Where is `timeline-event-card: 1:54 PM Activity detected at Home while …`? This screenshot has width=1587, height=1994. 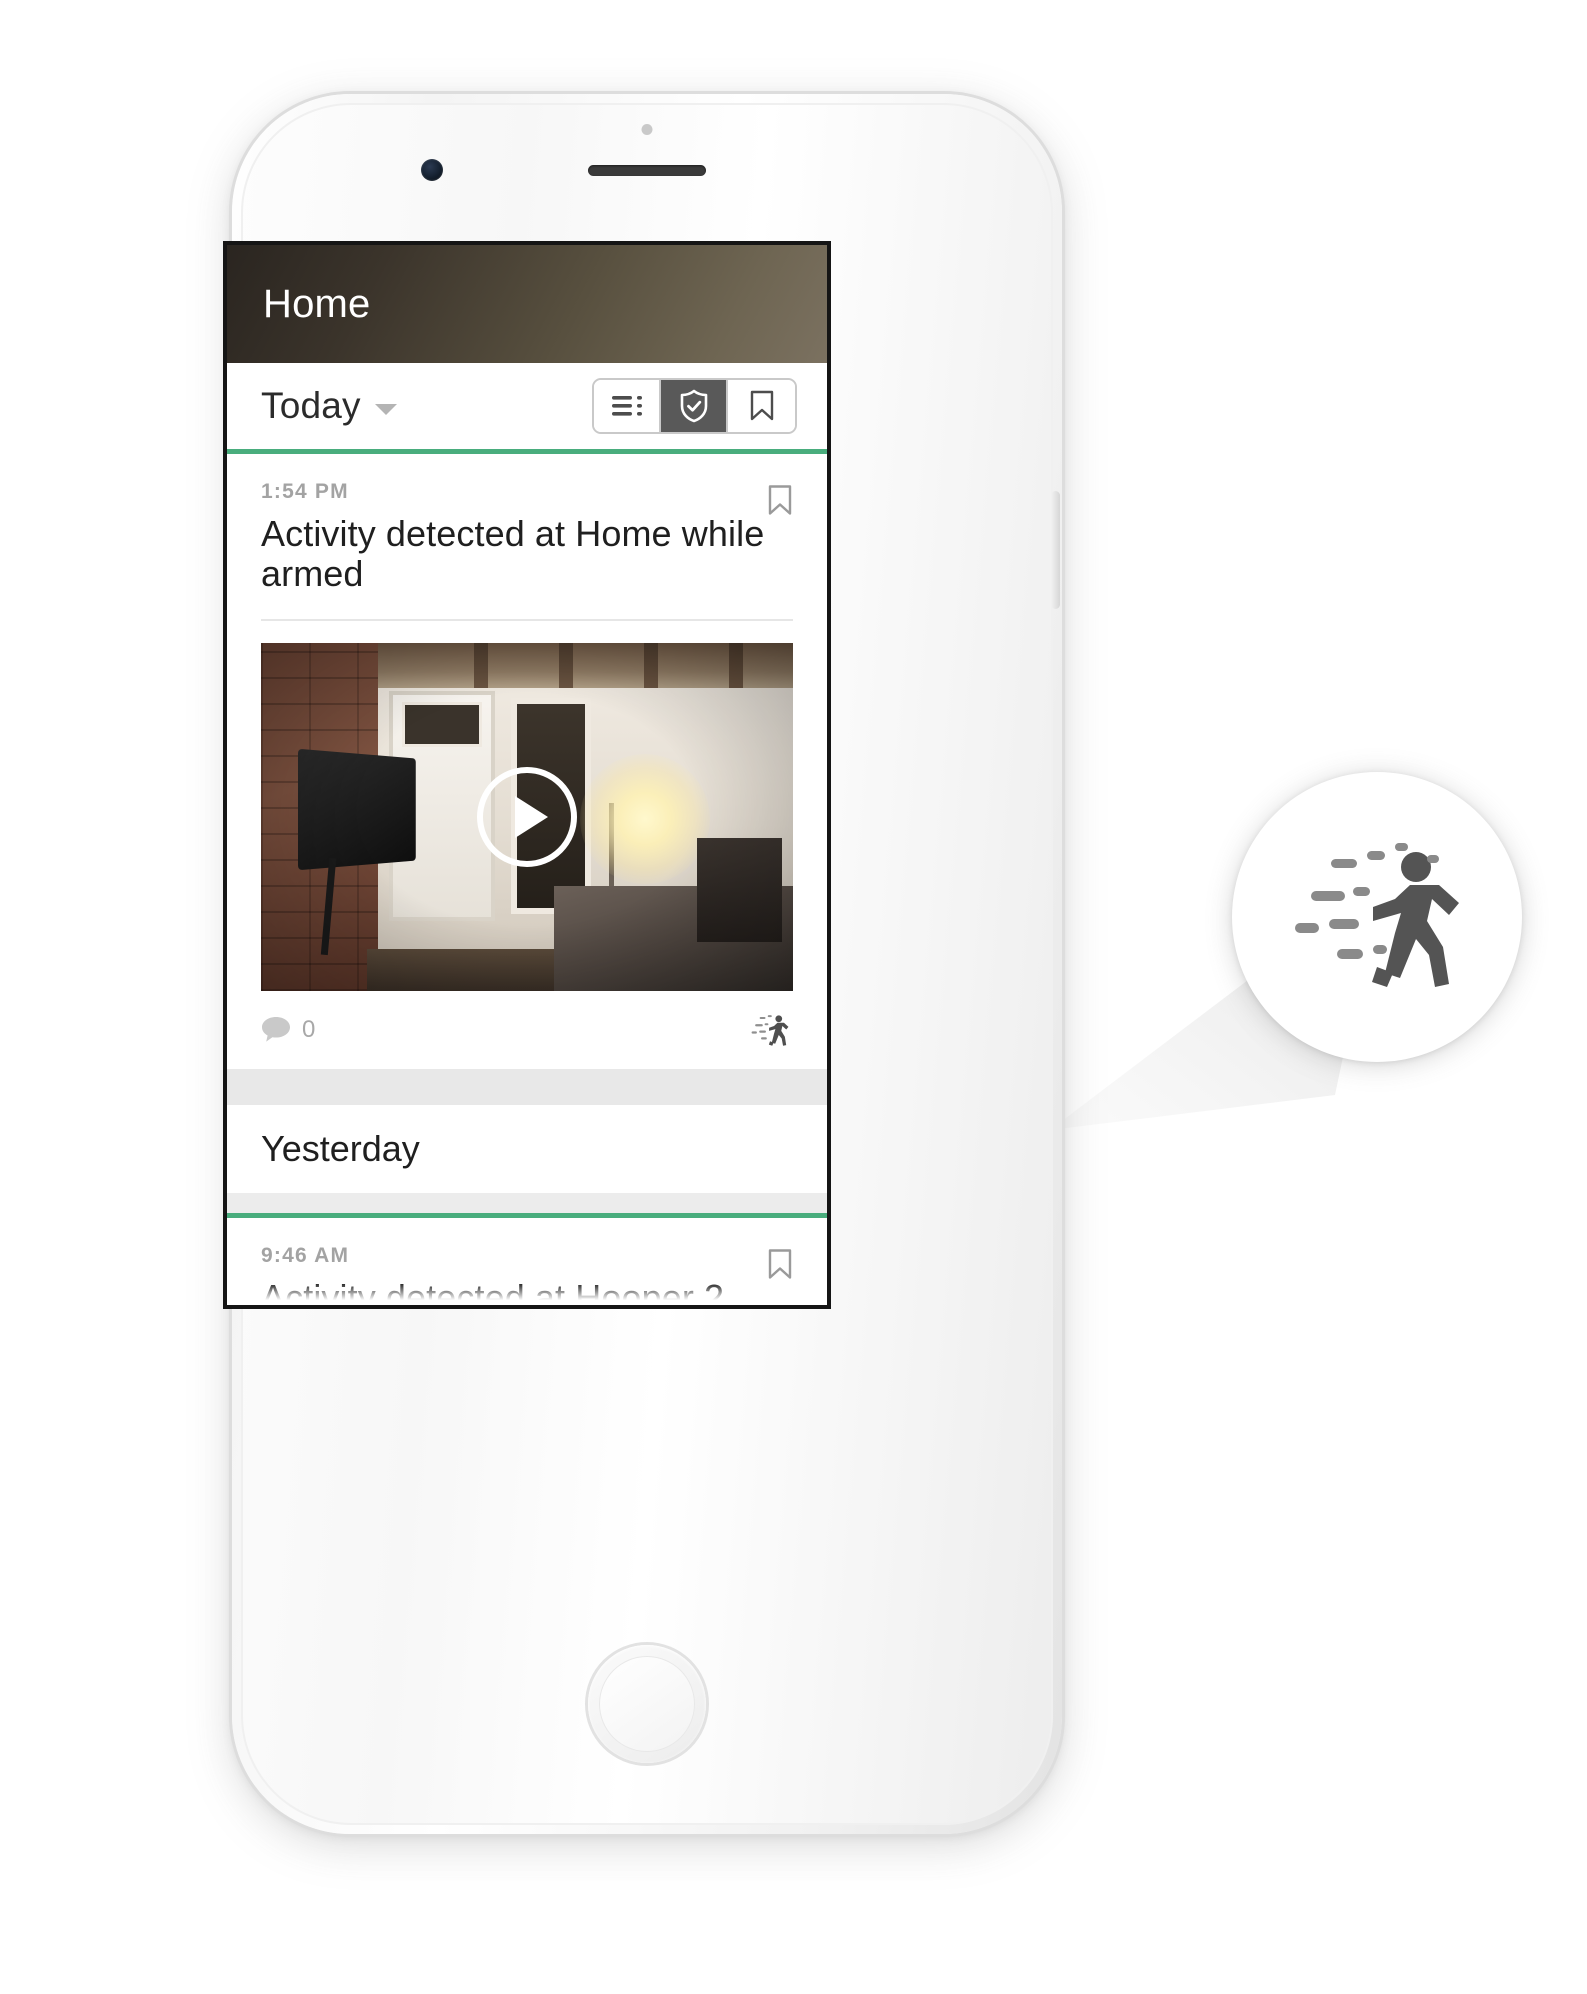
timeline-event-card: 1:54 PM Activity detected at Home while … is located at coordinates (527, 761).